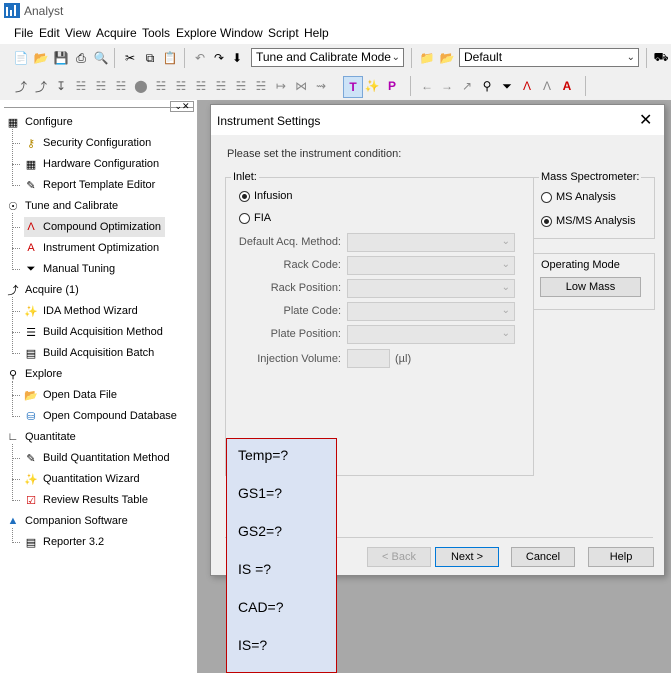  Describe the element at coordinates (431, 311) in the screenshot. I see `plate-code-select: ⌄` at that location.